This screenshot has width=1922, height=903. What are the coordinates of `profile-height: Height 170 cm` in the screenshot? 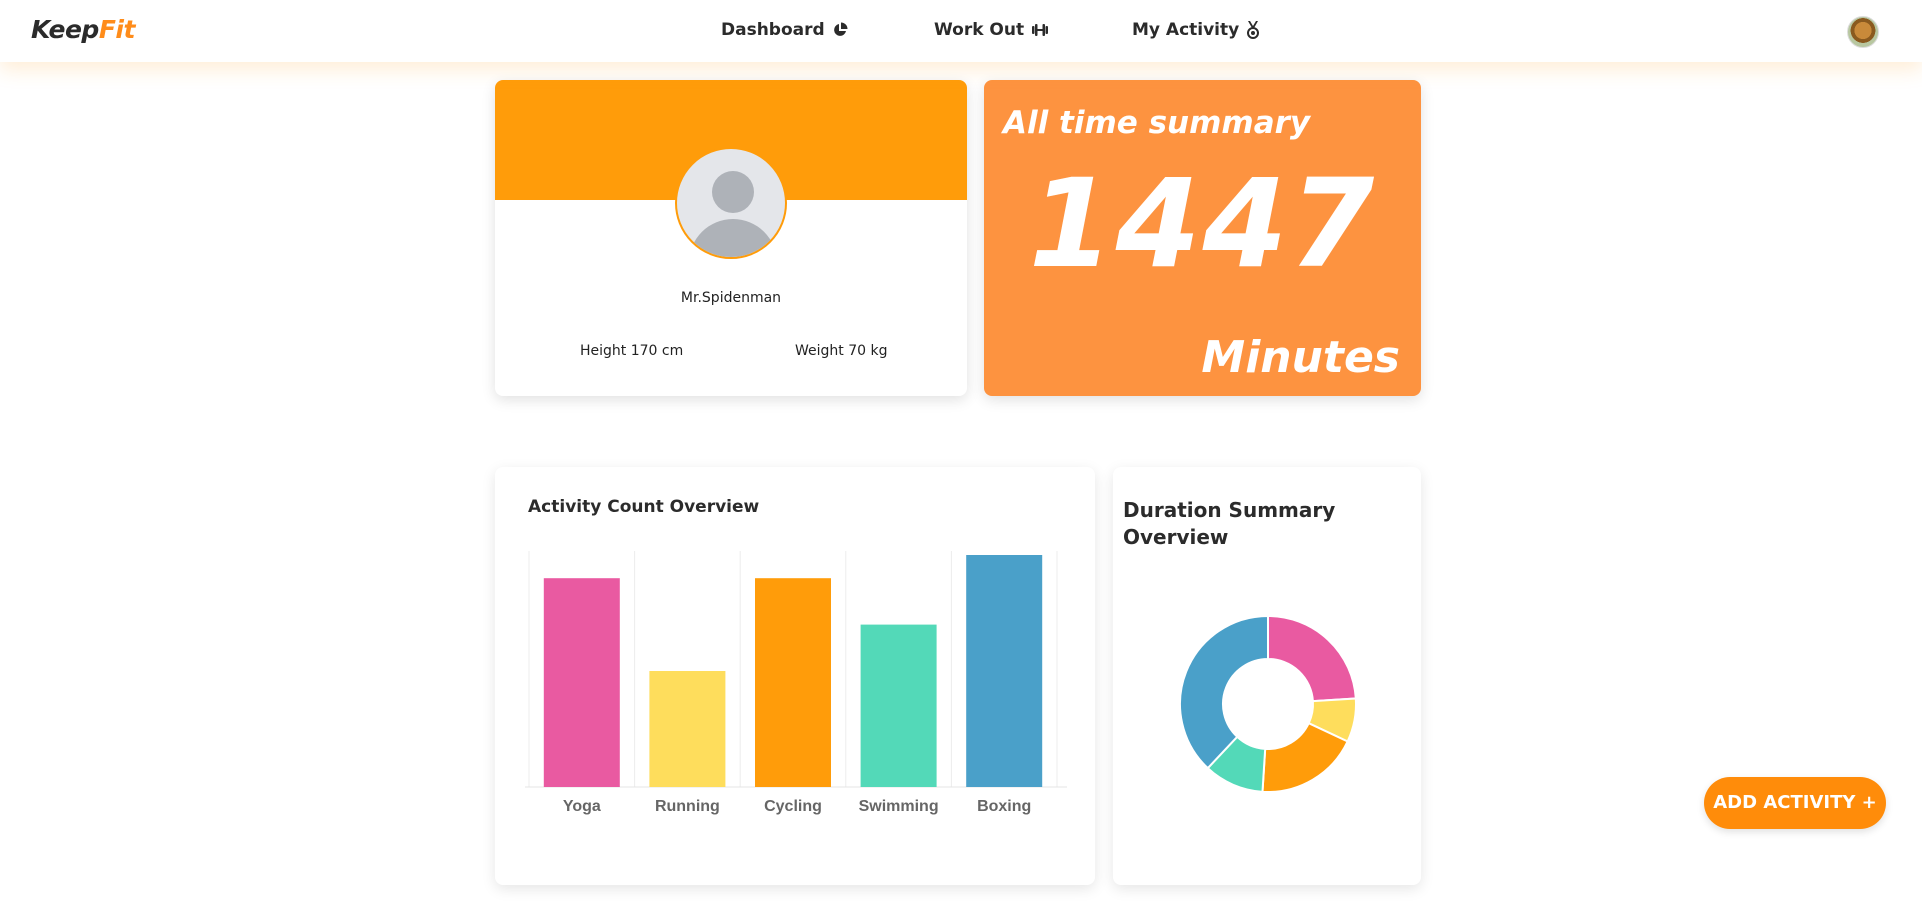 It's located at (632, 351).